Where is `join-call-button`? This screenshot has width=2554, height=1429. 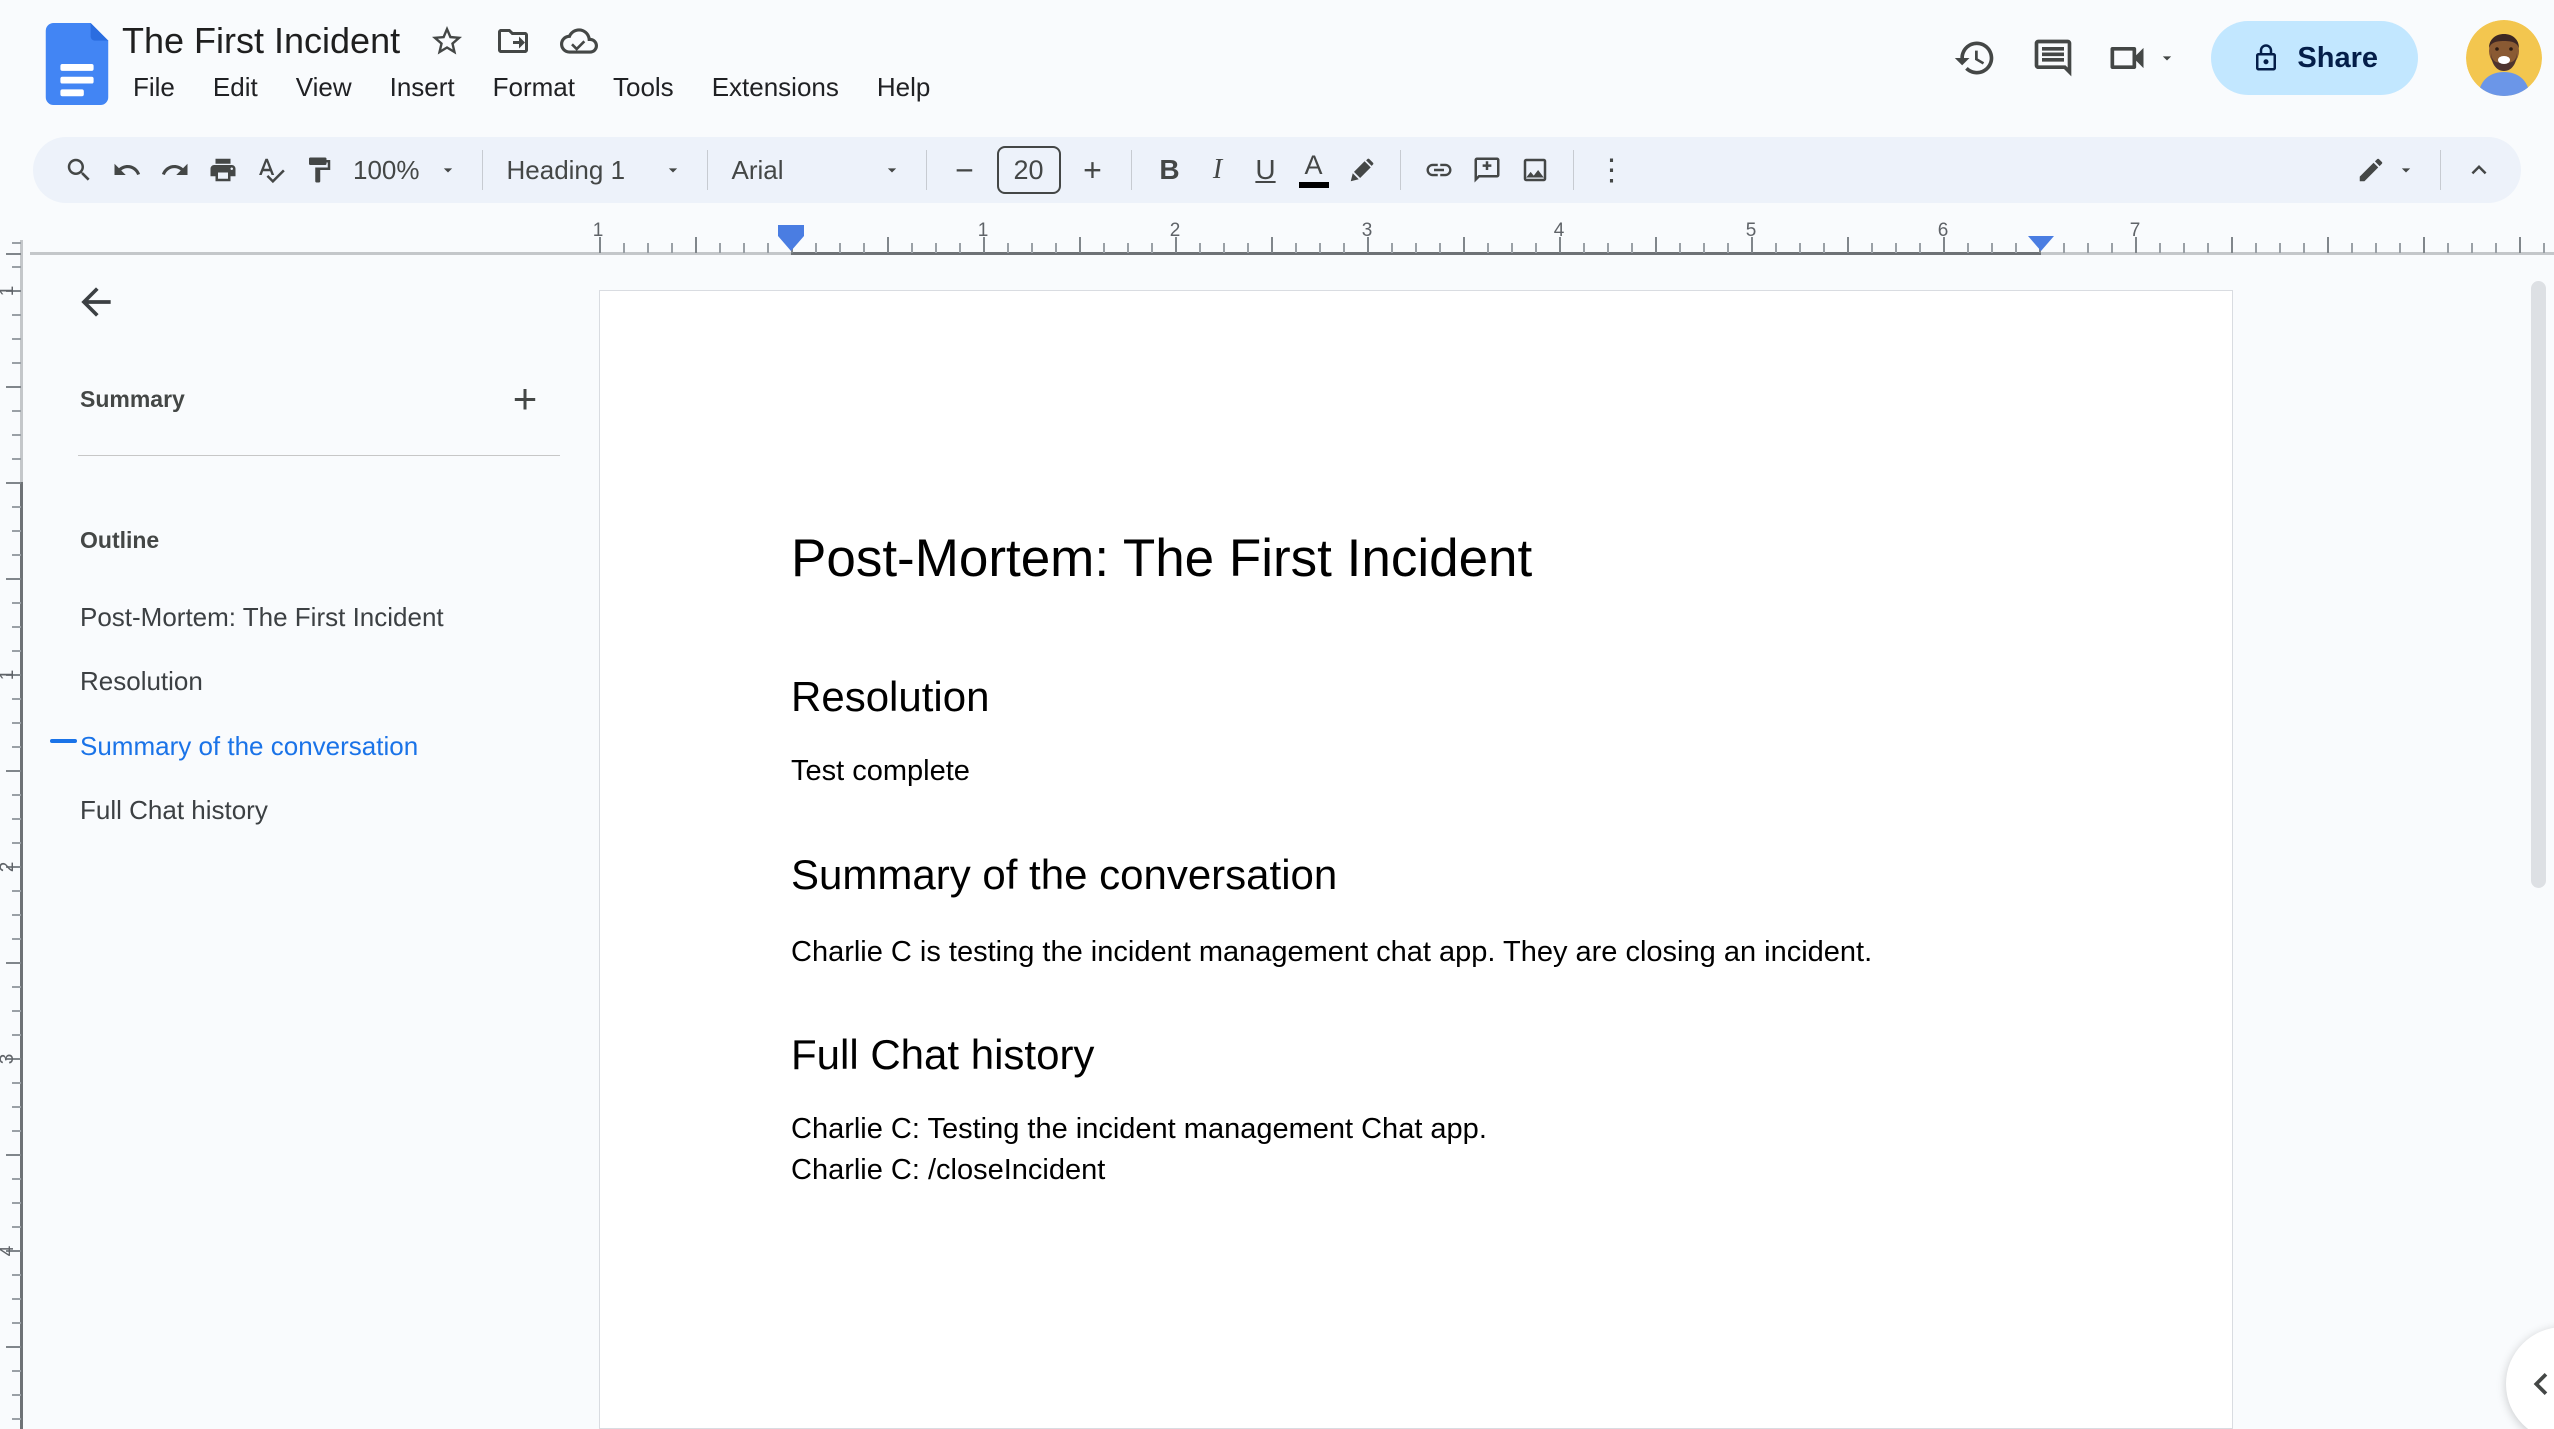
join-call-button is located at coordinates (2141, 58).